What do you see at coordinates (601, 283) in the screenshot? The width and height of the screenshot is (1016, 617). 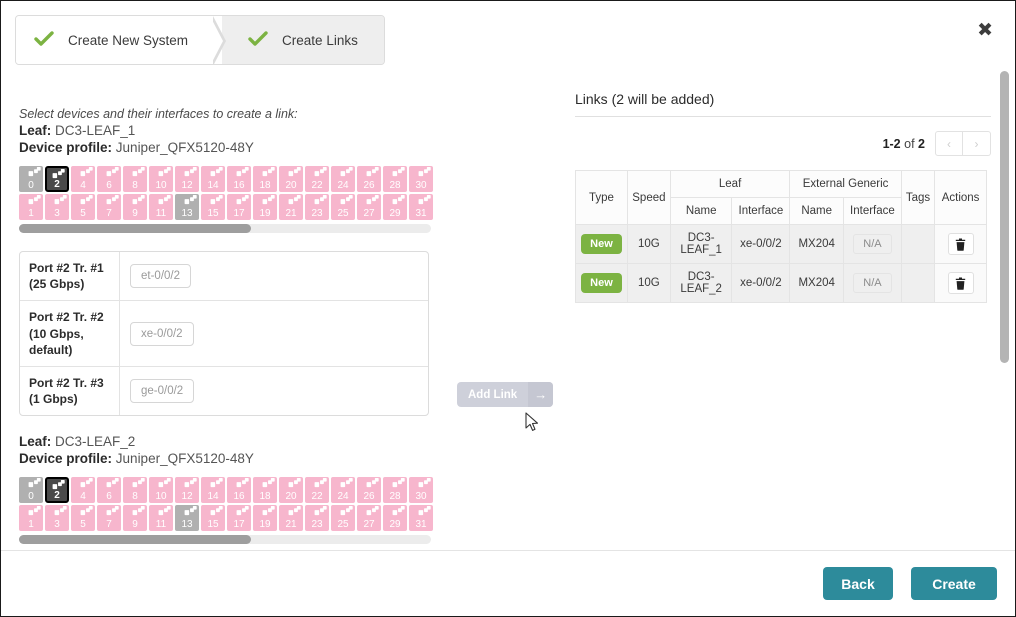 I see `cell-type: New` at bounding box center [601, 283].